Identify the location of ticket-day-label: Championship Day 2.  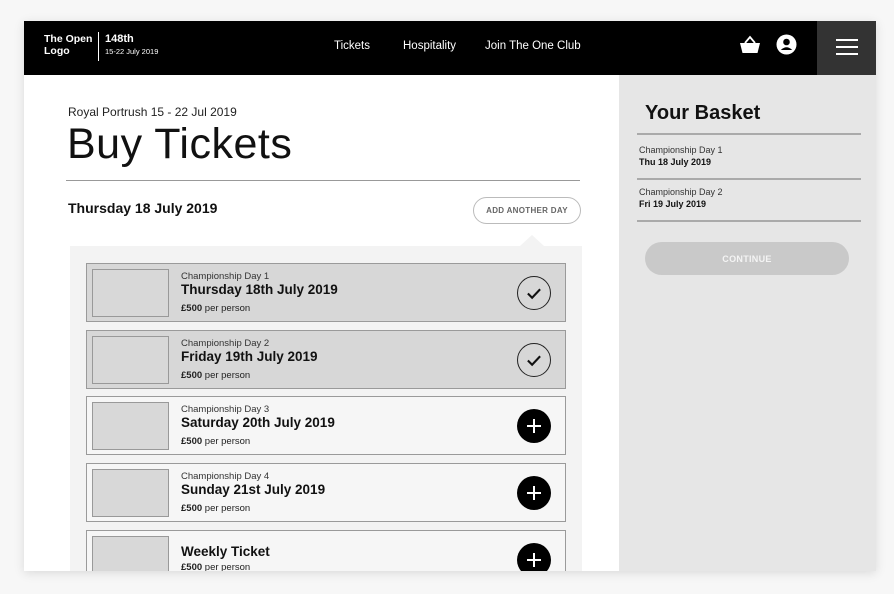
(225, 343).